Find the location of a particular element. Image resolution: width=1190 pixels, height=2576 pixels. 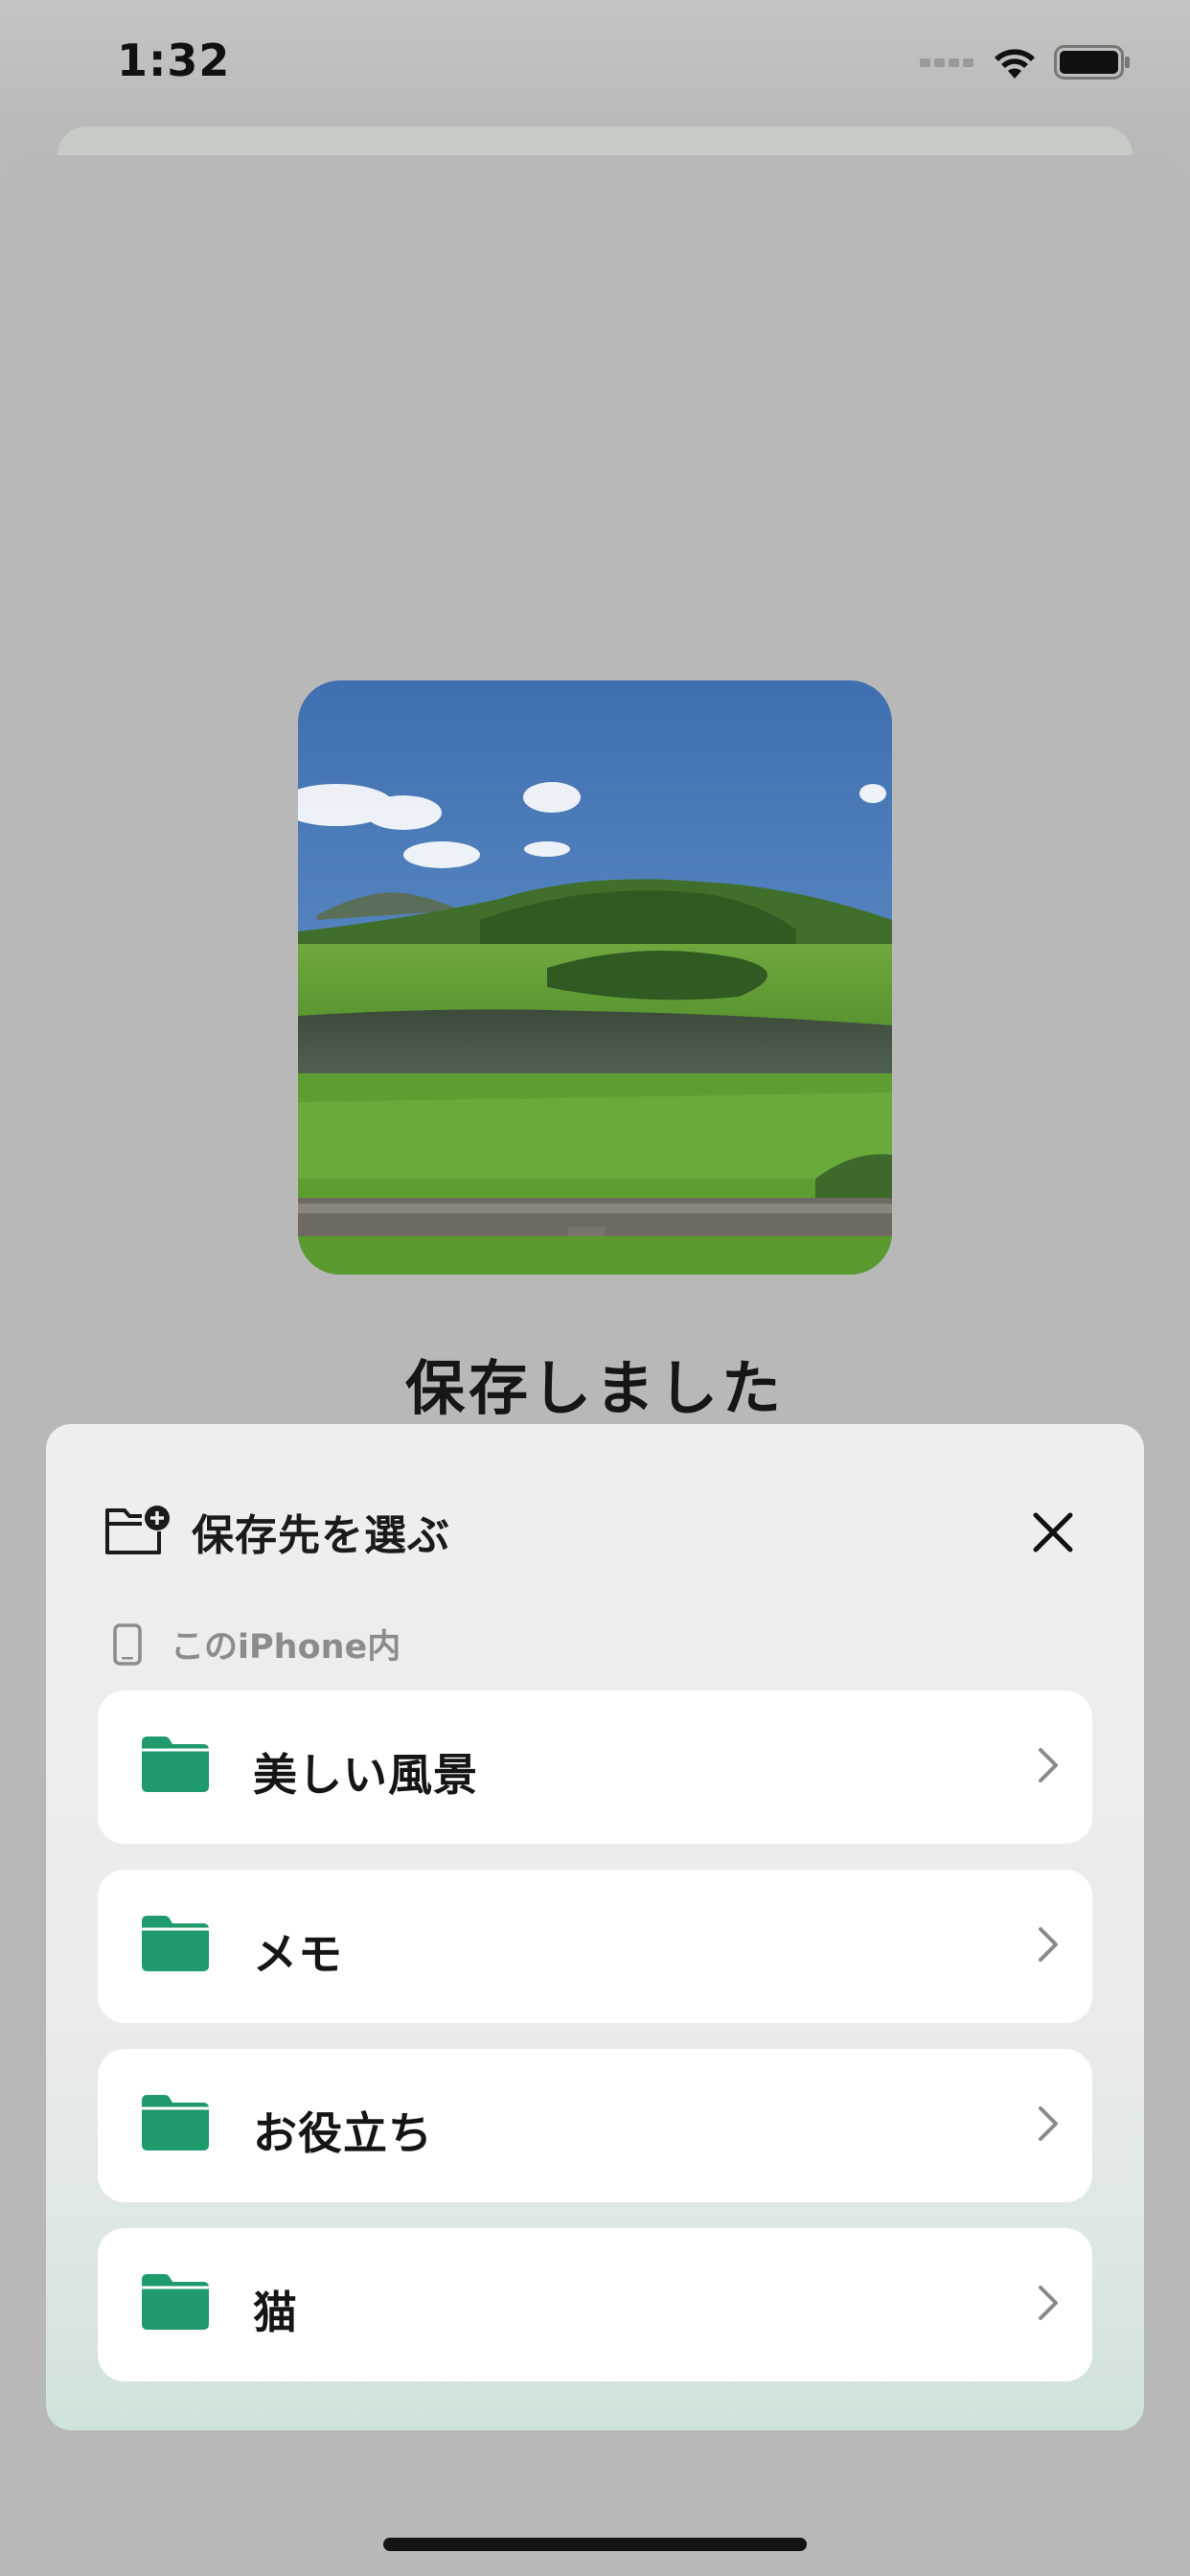

landscape-image is located at coordinates (595, 977).